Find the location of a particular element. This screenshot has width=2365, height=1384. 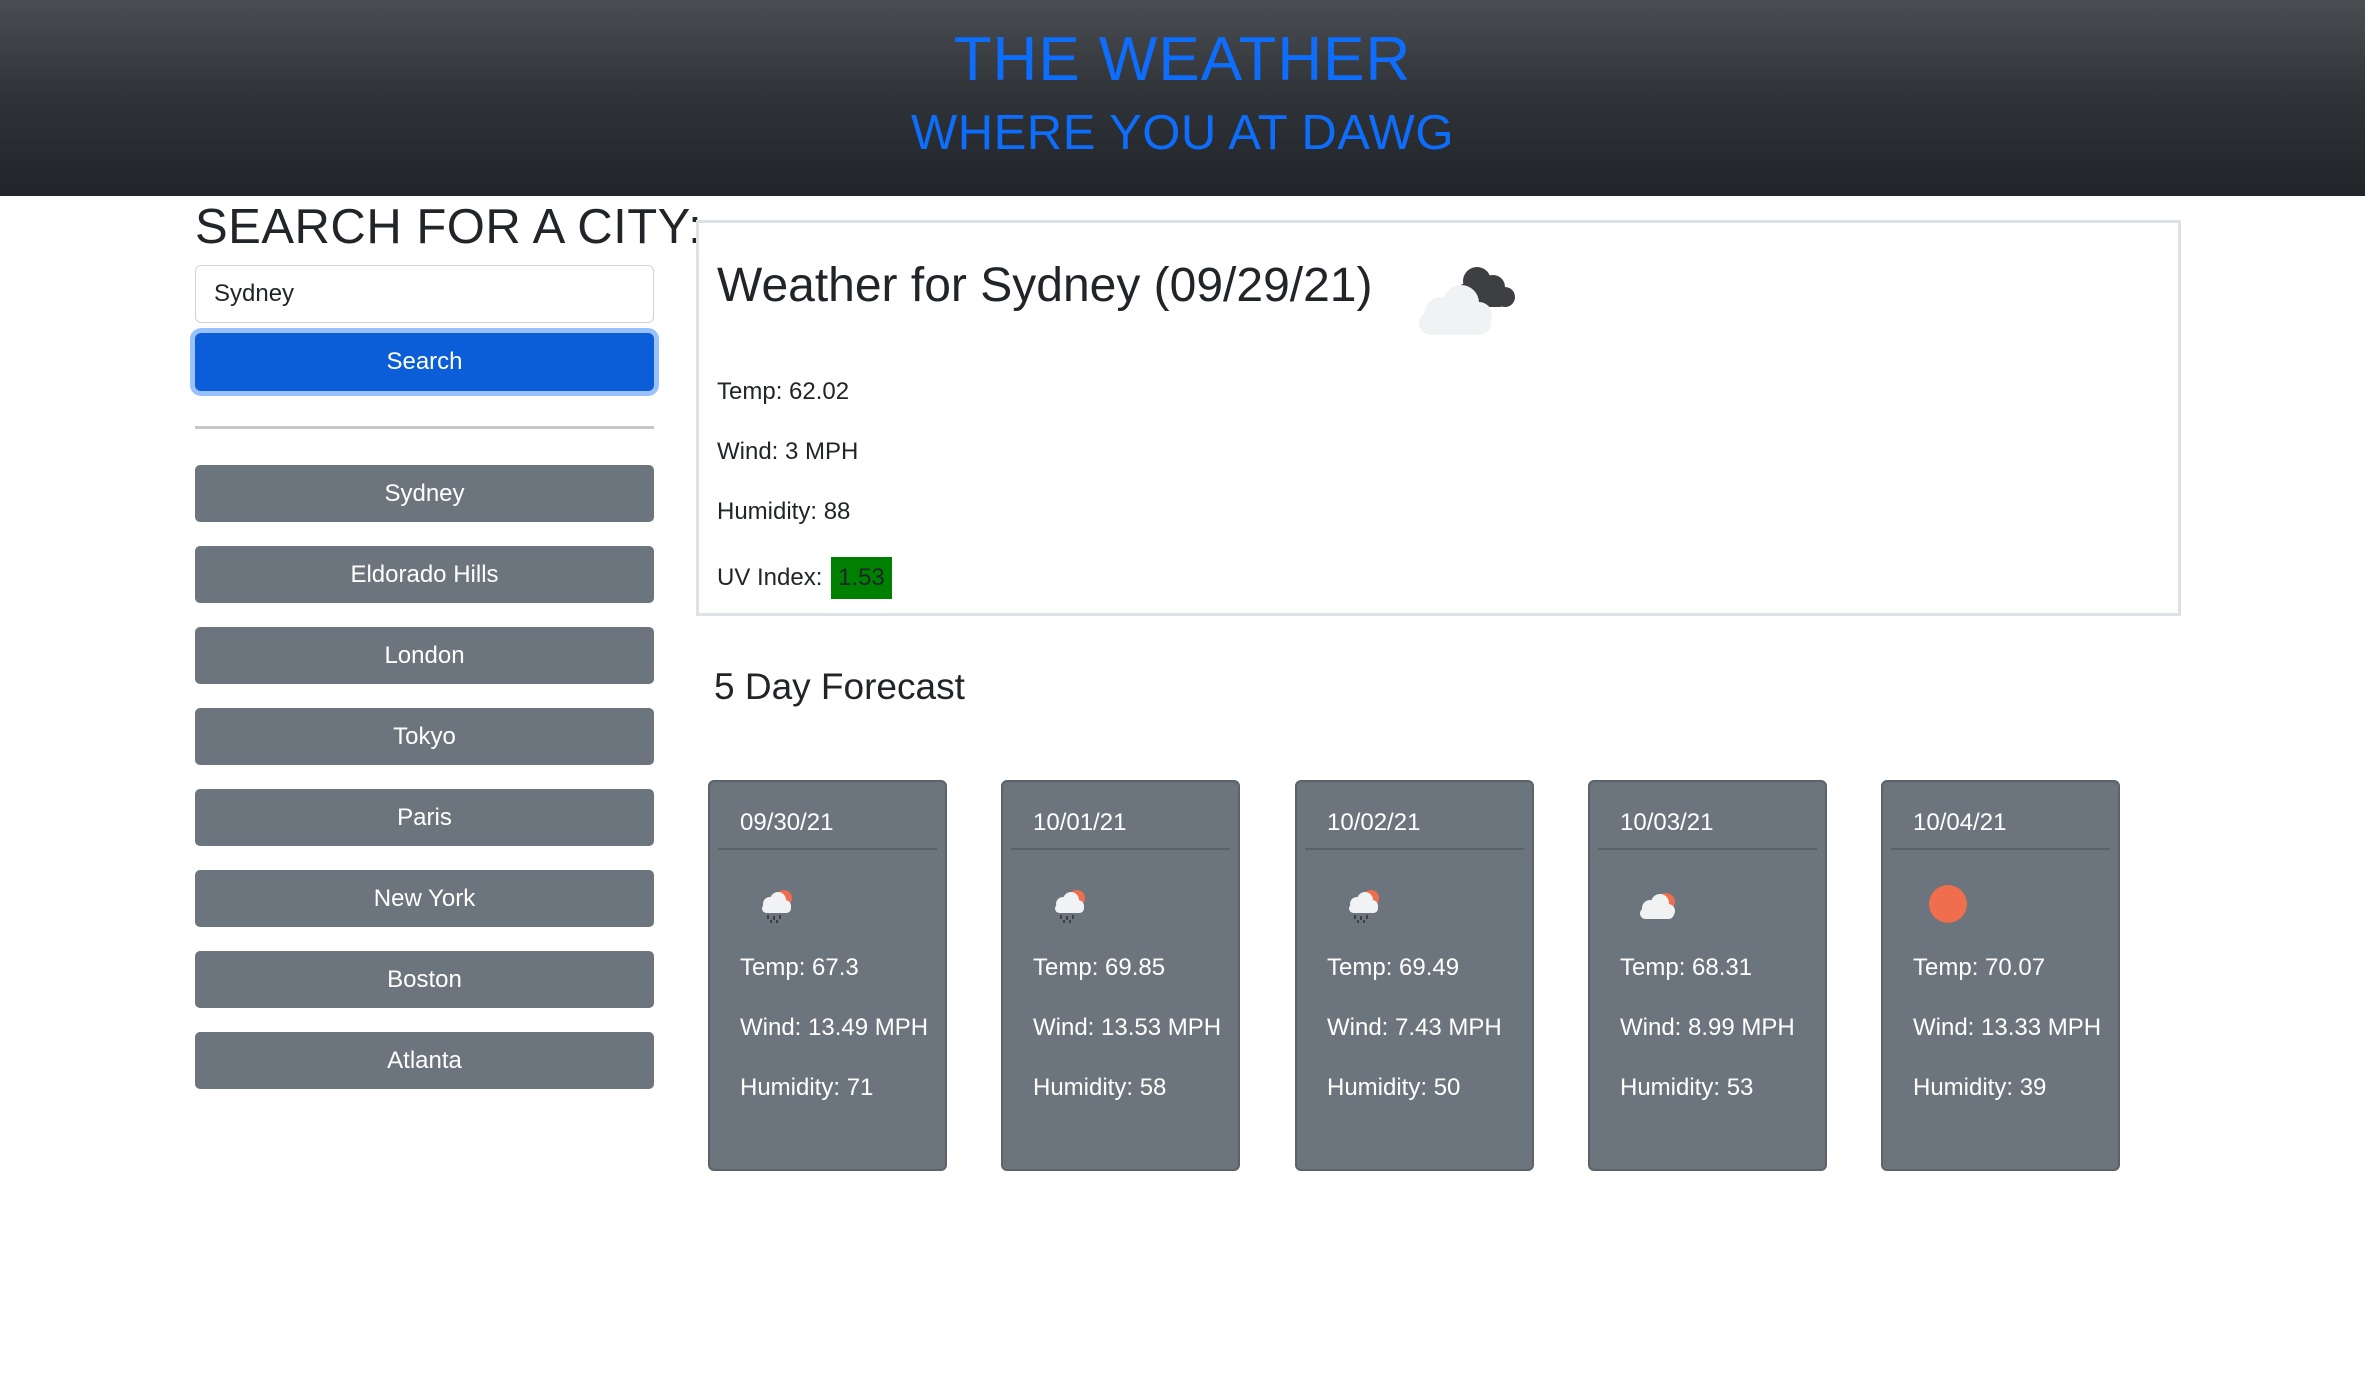

uv-label: UV Index: is located at coordinates (770, 577).